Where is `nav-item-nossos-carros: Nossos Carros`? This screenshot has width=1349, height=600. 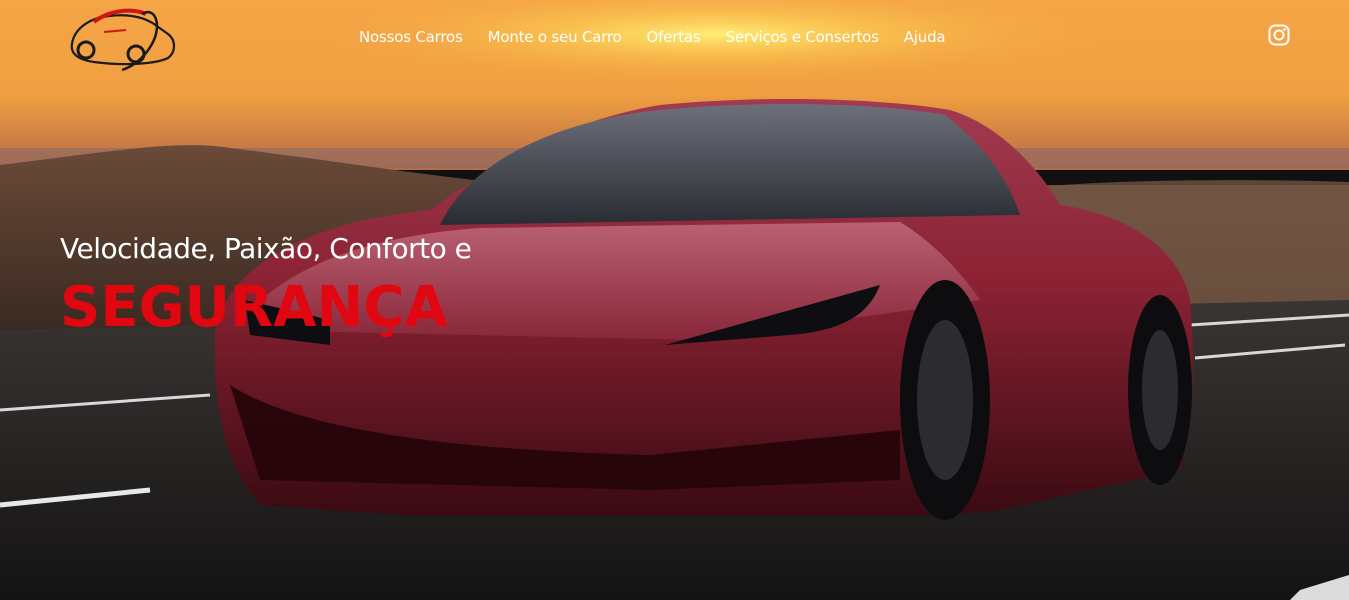 nav-item-nossos-carros: Nossos Carros is located at coordinates (411, 37).